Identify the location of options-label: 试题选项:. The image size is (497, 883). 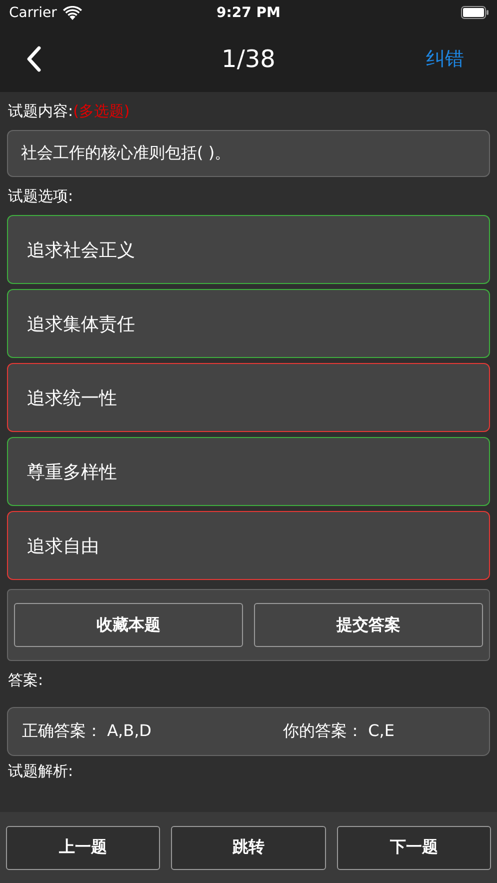
(40, 196).